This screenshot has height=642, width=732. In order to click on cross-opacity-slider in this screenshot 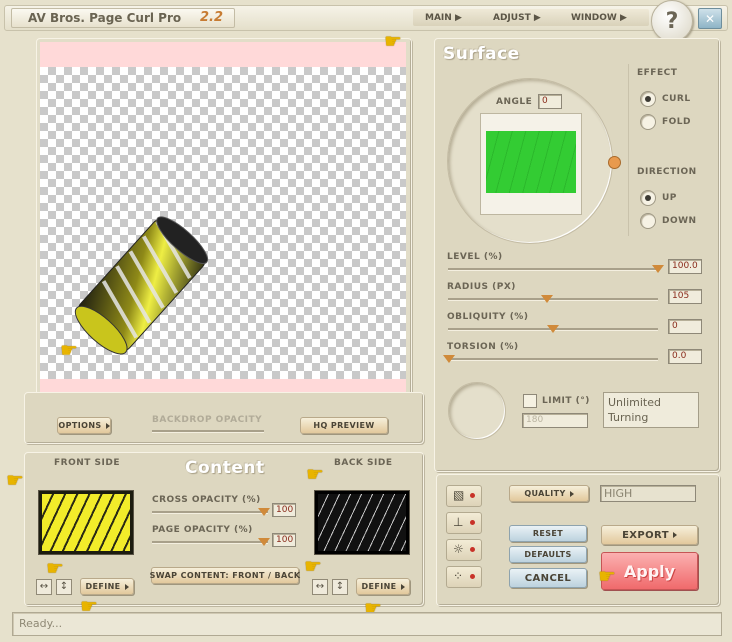, I will do `click(210, 512)`.